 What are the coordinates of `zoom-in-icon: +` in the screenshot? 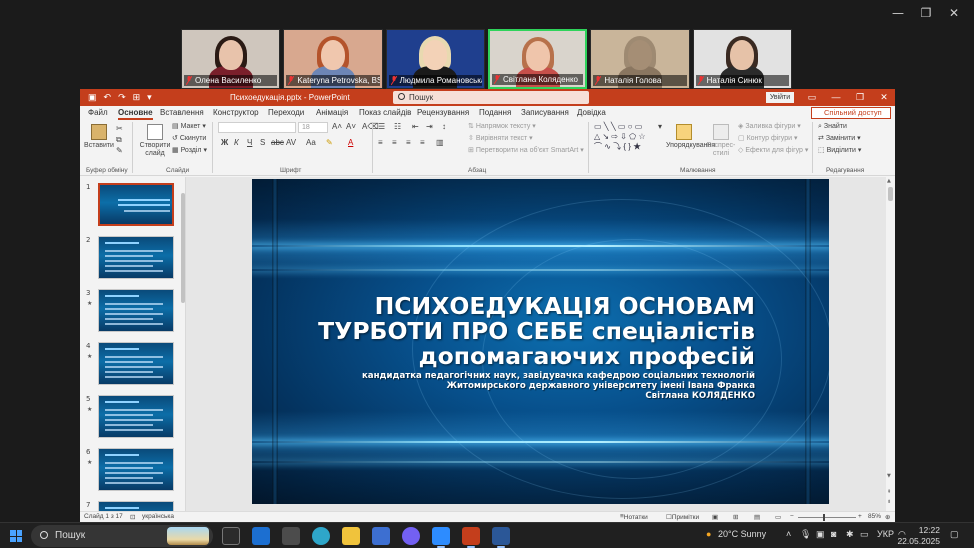 It's located at (860, 516).